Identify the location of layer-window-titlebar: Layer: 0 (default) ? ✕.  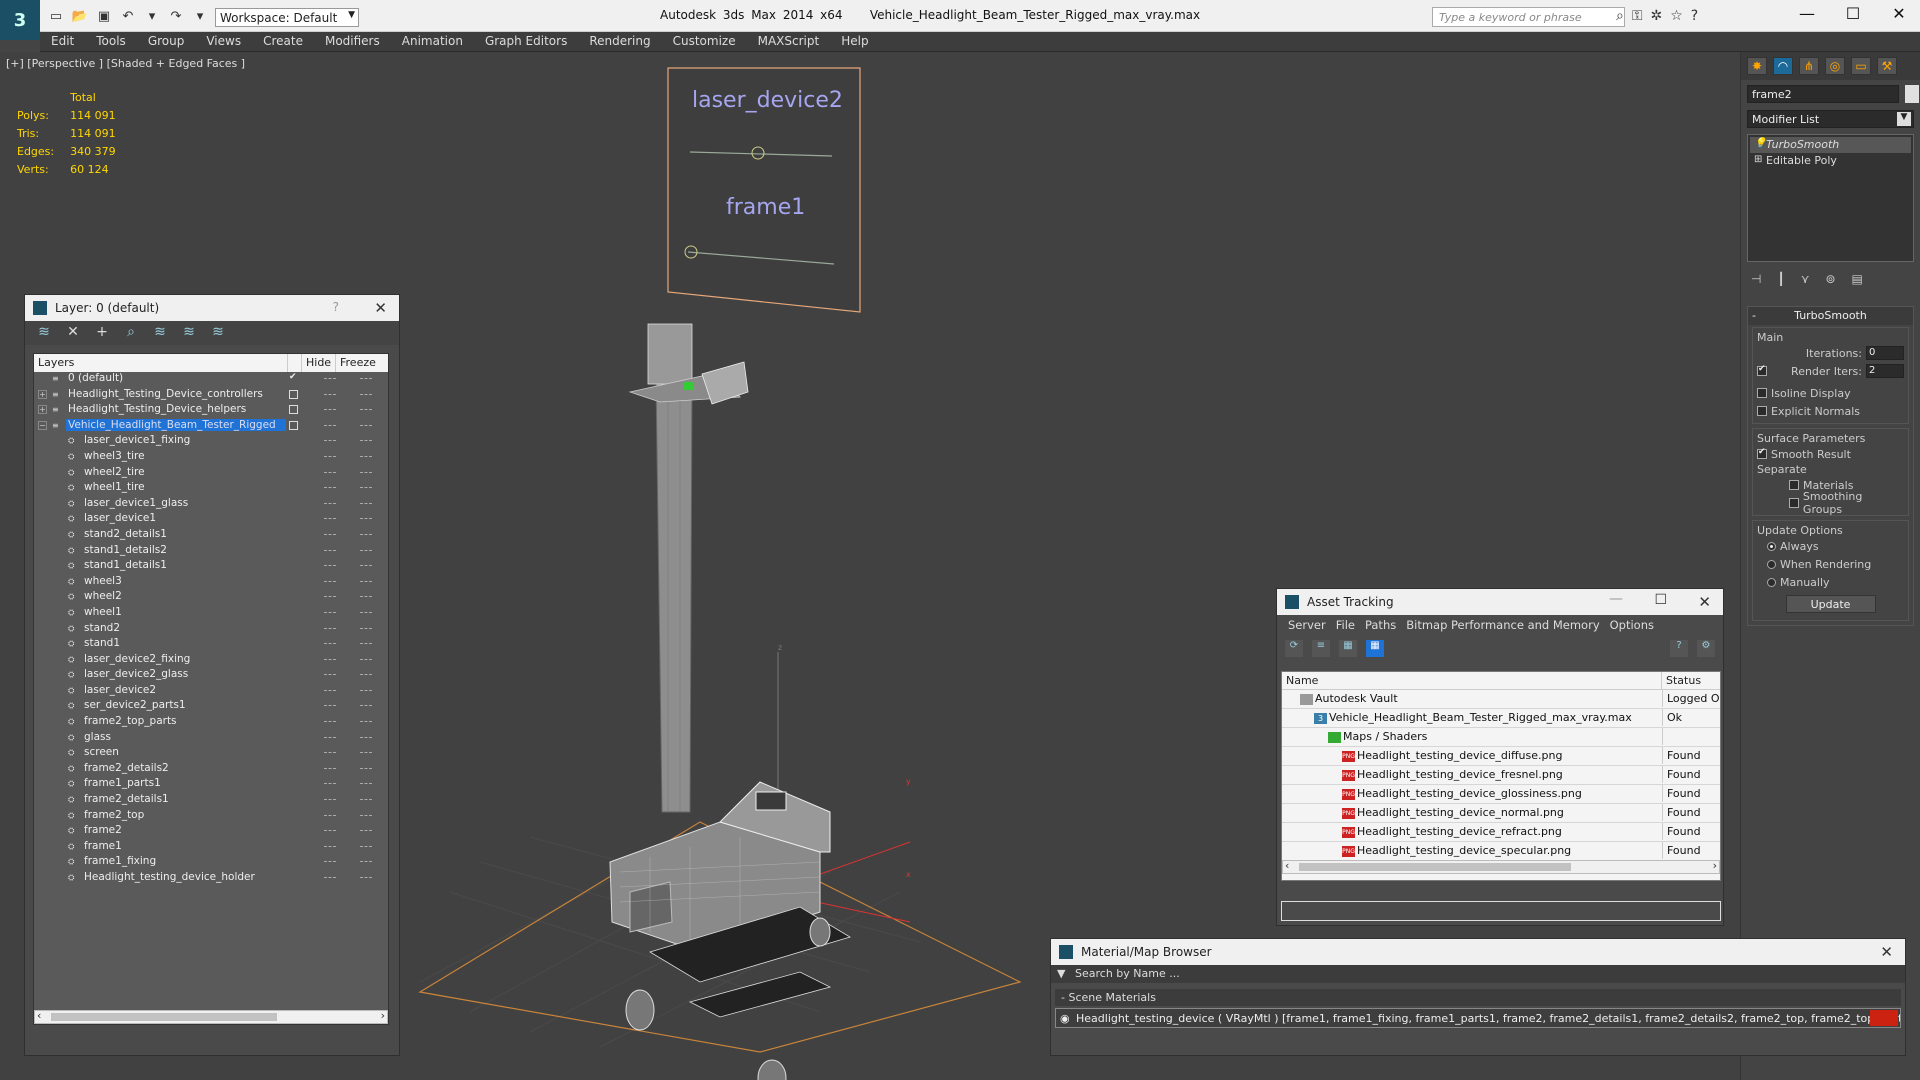
(212, 308).